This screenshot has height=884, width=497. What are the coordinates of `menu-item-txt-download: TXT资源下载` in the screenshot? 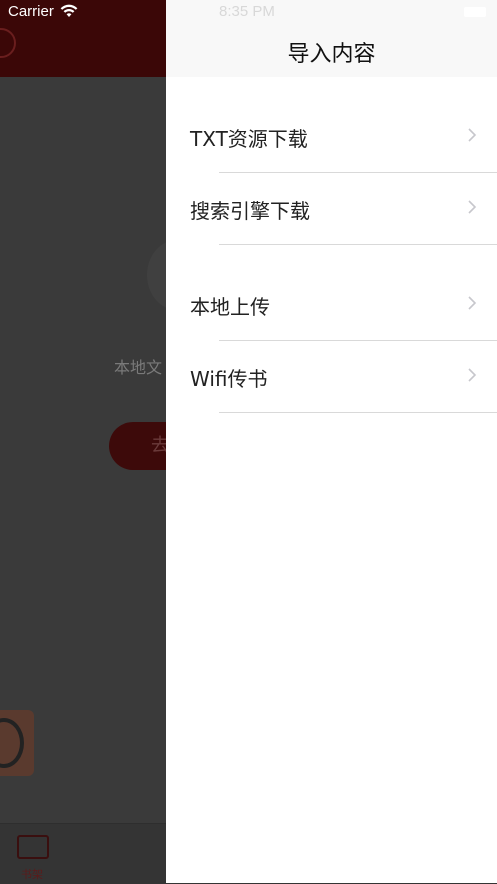 It's located at (331, 136).